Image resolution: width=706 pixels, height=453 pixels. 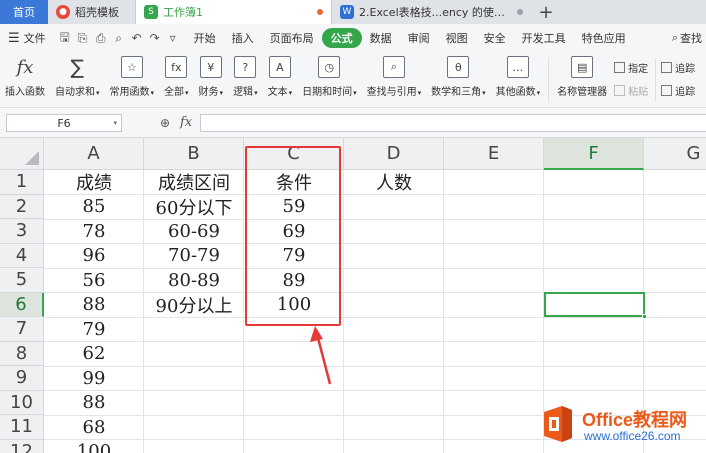 I want to click on ribbon-separator, so click(x=656, y=80).